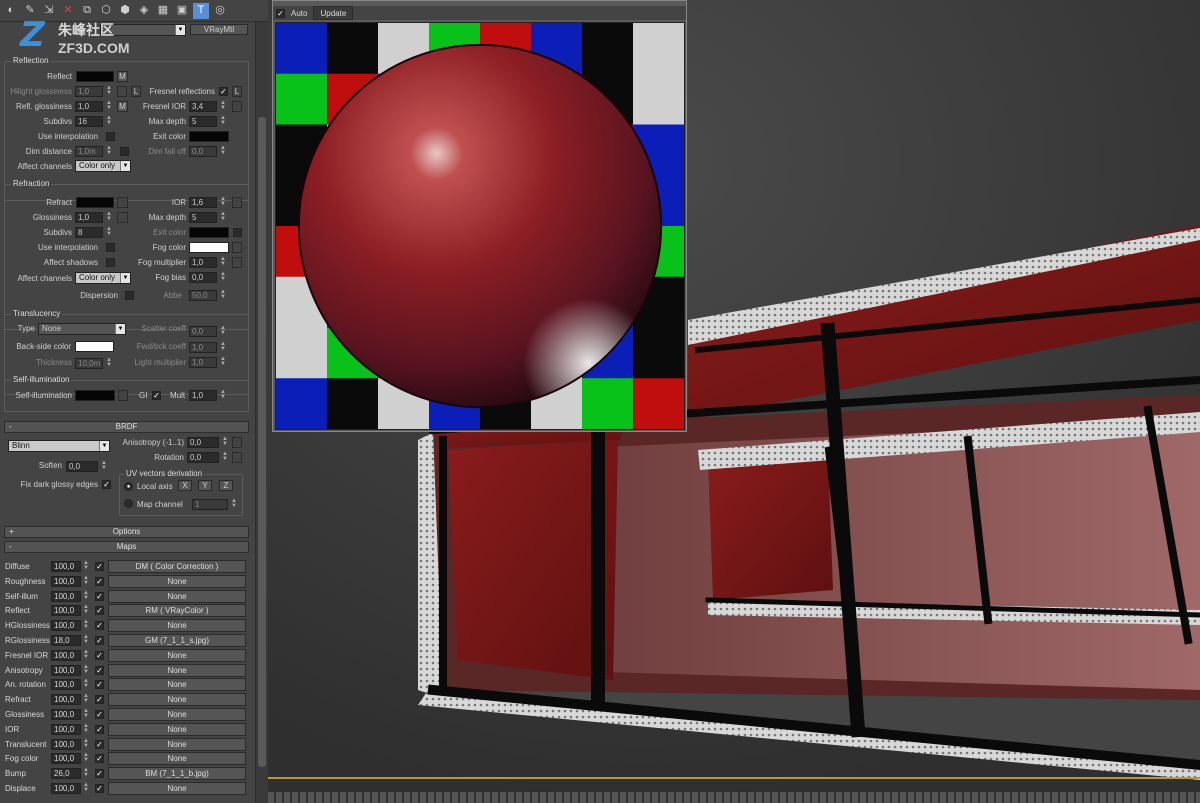 This screenshot has width=1200, height=803. Describe the element at coordinates (124, 151) in the screenshot. I see `dim-distance-checkbox` at that location.